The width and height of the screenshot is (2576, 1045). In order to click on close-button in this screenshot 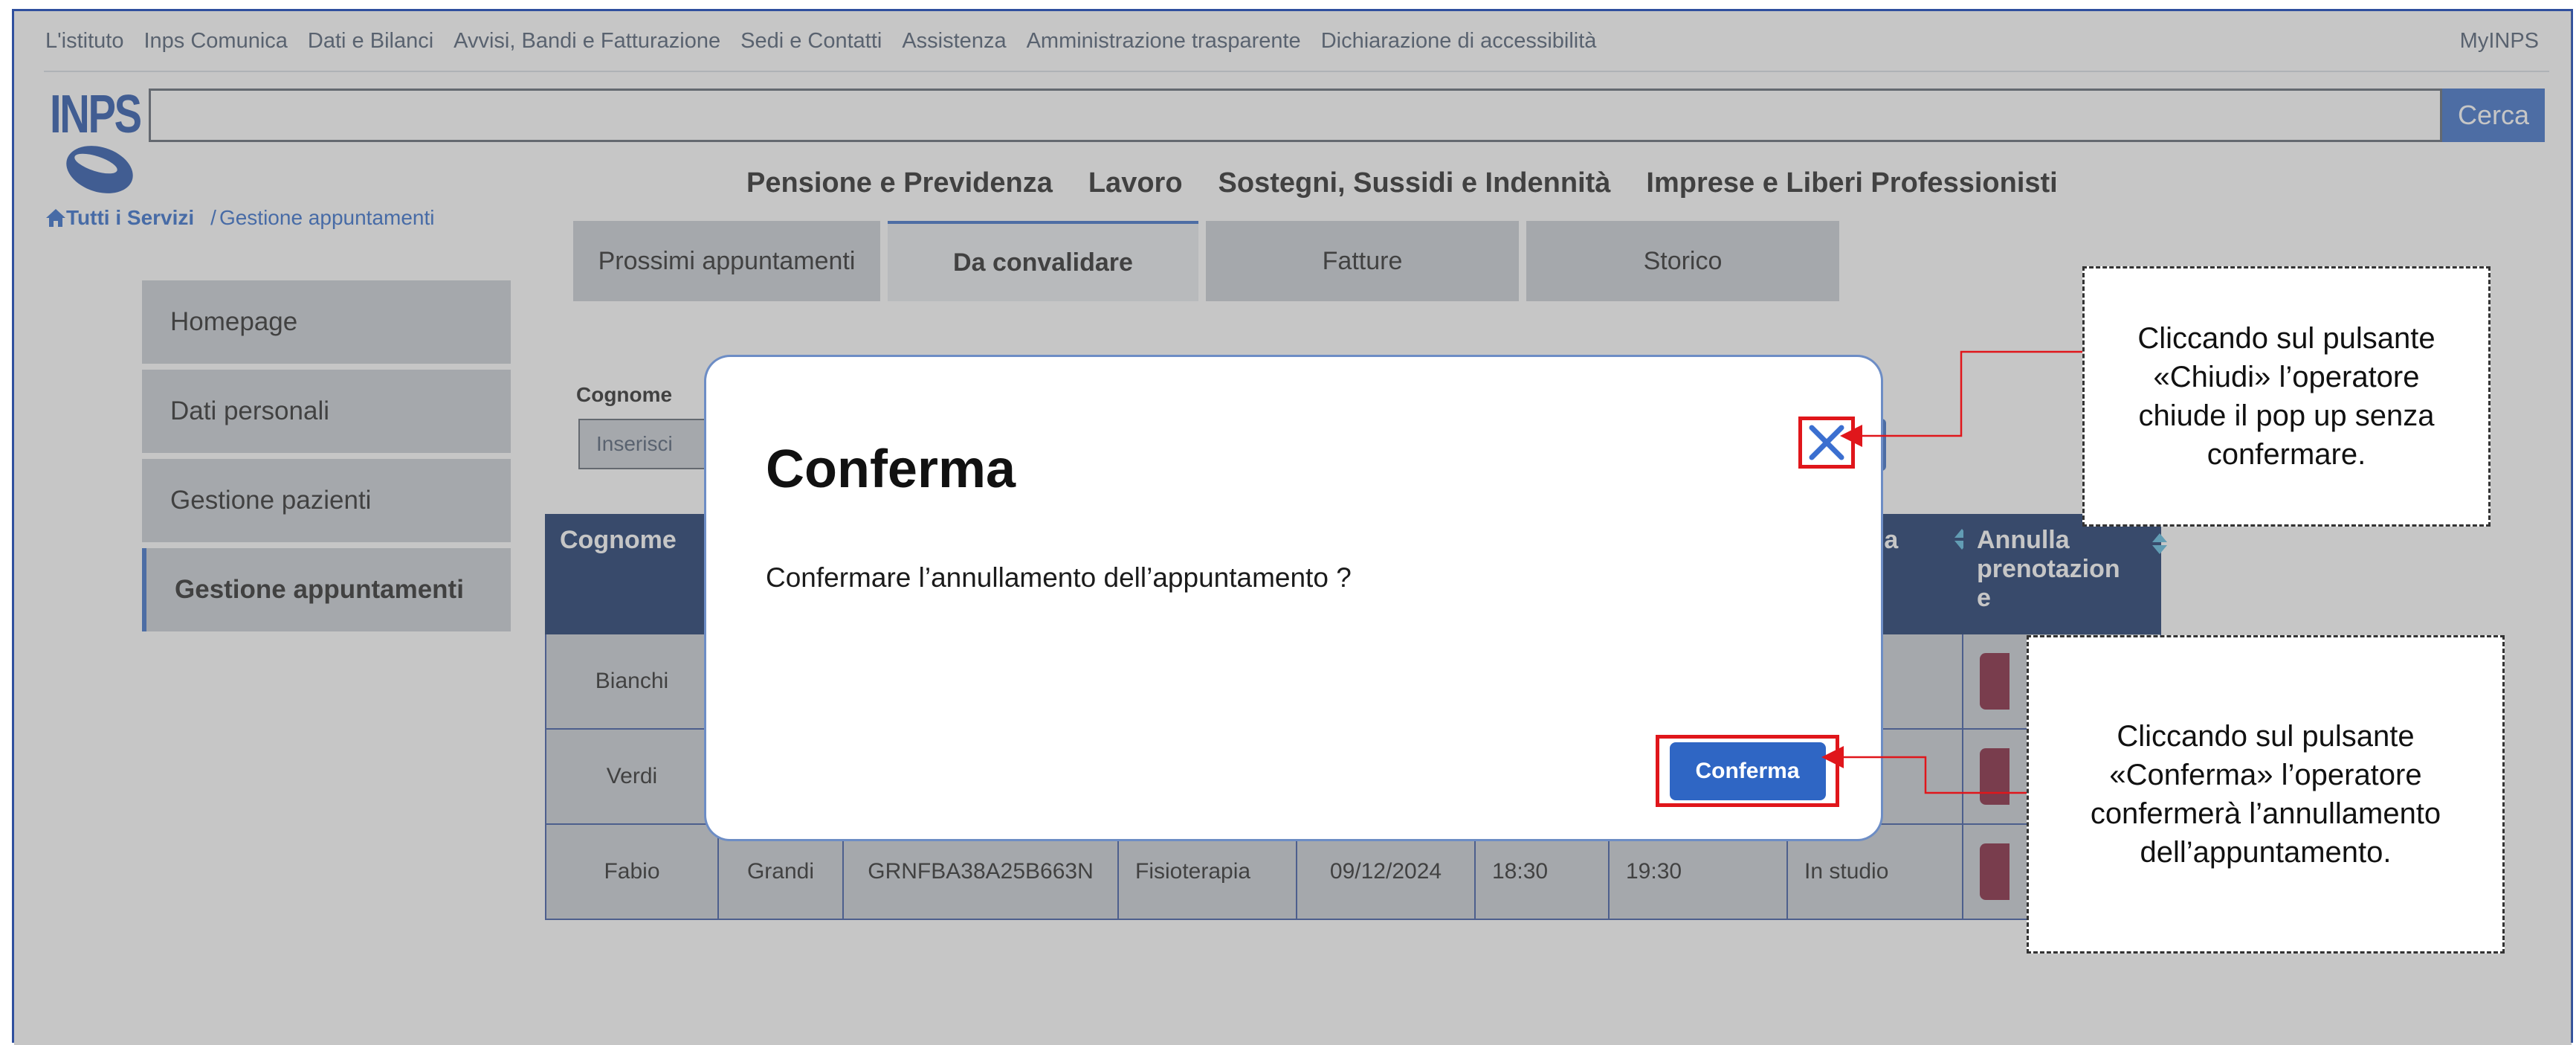, I will do `click(1826, 443)`.